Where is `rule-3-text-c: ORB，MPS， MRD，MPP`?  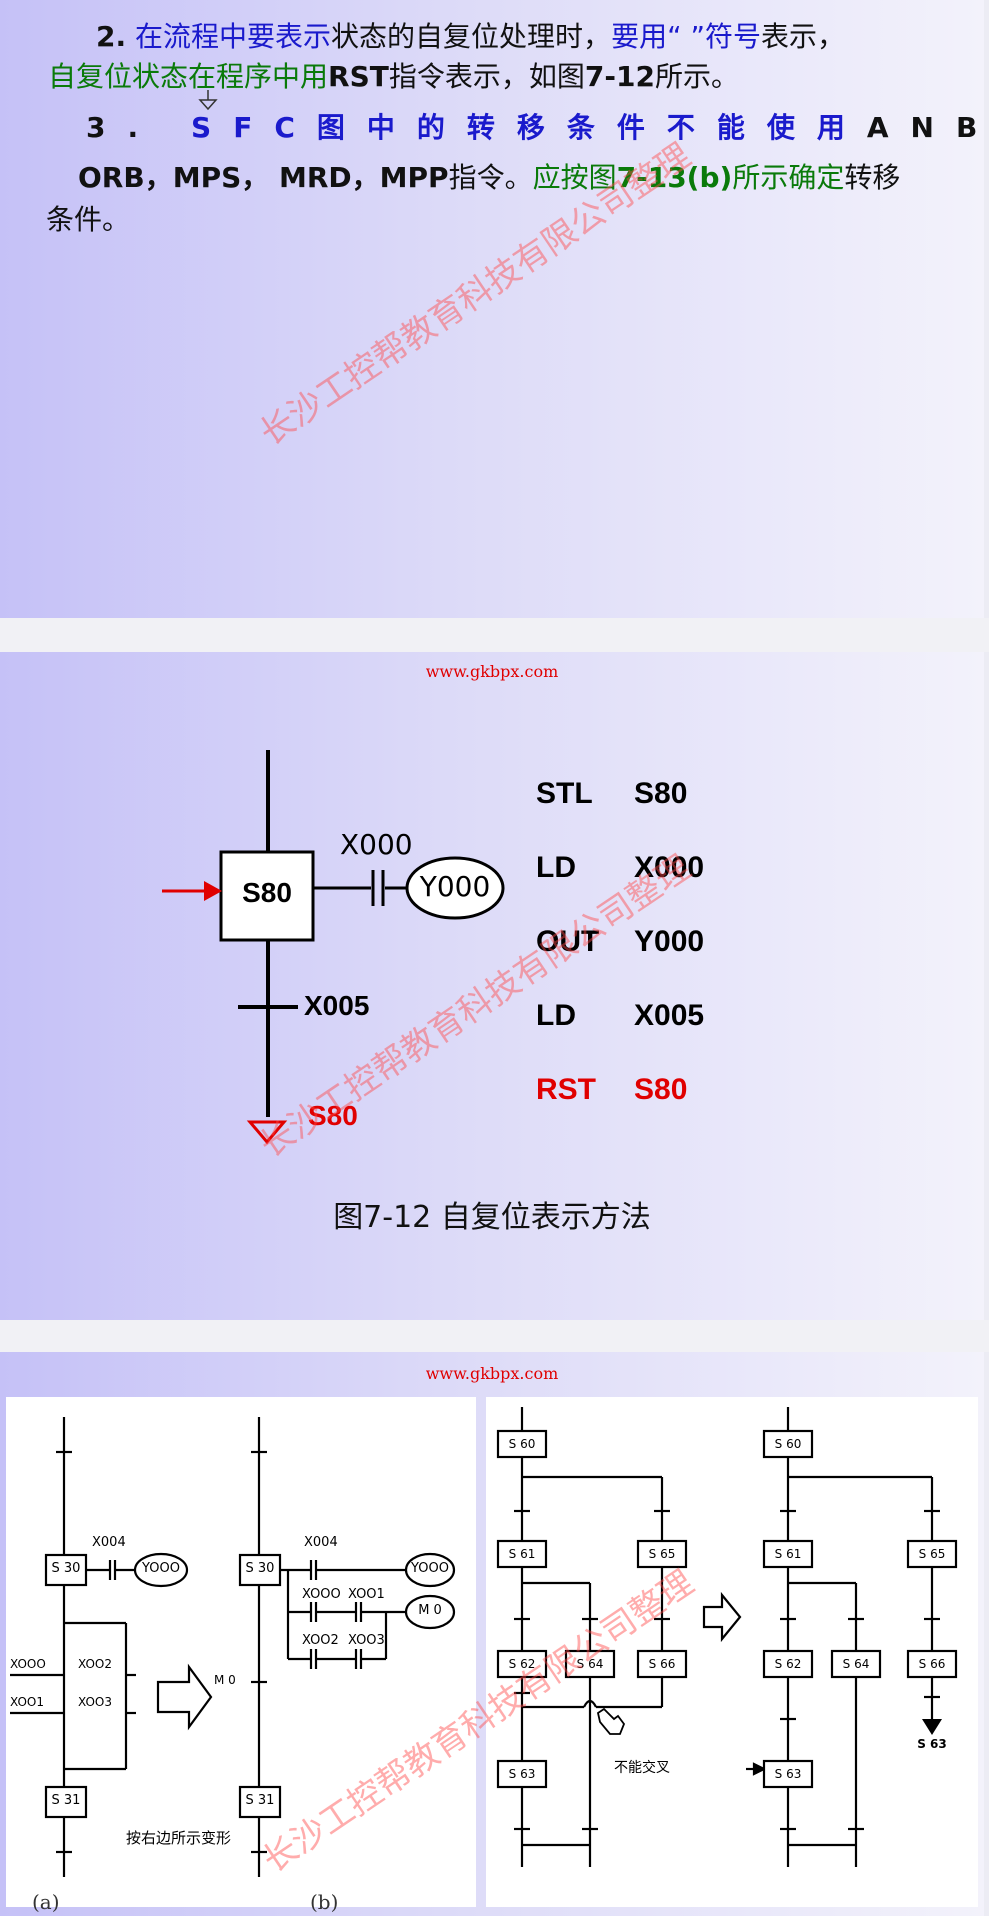 rule-3-text-c: ORB，MPS， MRD，MPP is located at coordinates (263, 177).